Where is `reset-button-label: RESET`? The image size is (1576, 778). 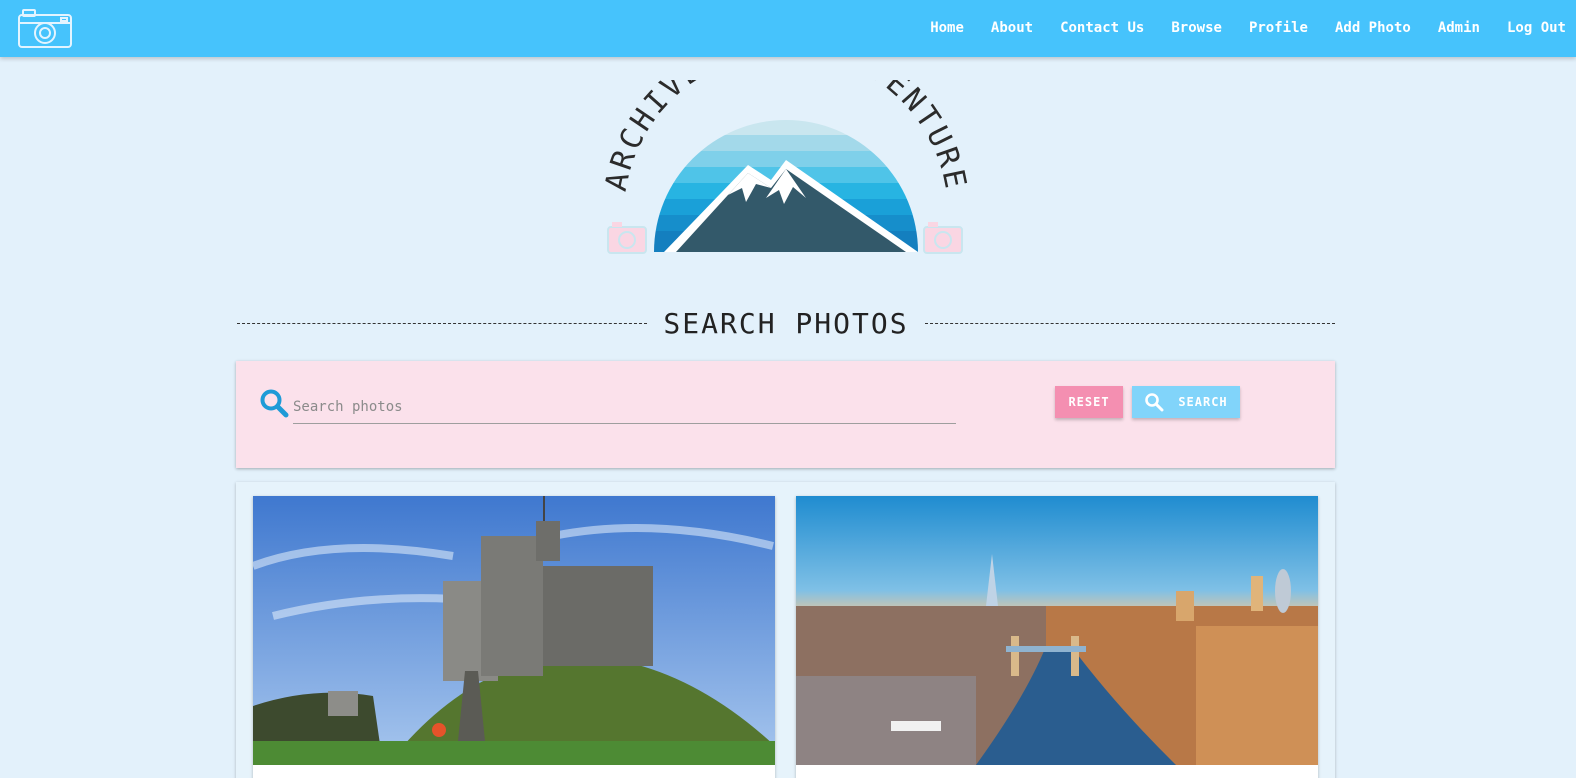 reset-button-label: RESET is located at coordinates (1089, 402).